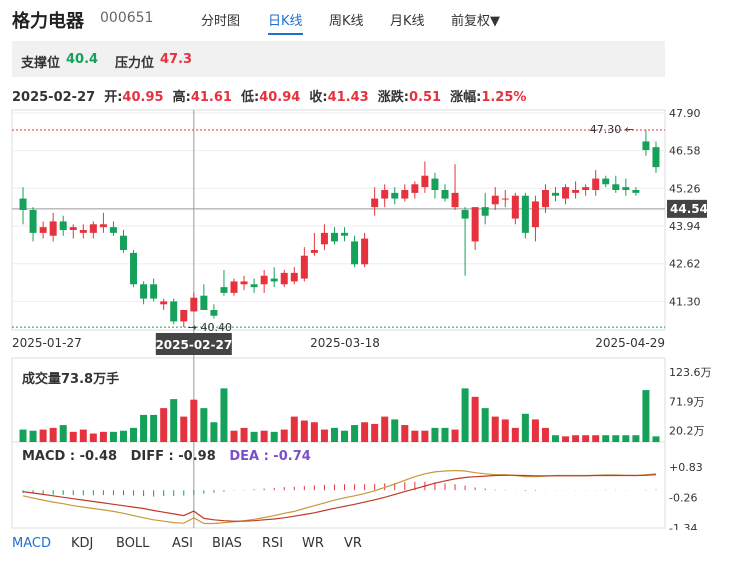 This screenshot has width=744, height=570. What do you see at coordinates (31, 543) in the screenshot?
I see `indicator-tab-macd: MACD` at bounding box center [31, 543].